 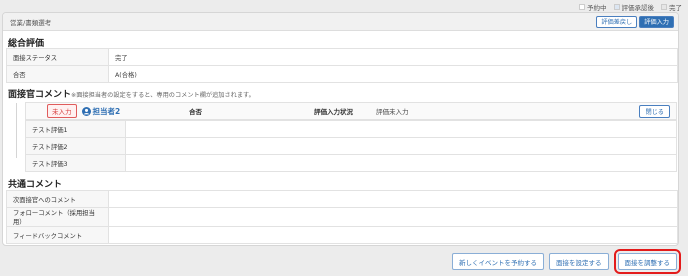 What do you see at coordinates (333, 112) in the screenshot?
I see `evaluation-status-label: 評価入力状況` at bounding box center [333, 112].